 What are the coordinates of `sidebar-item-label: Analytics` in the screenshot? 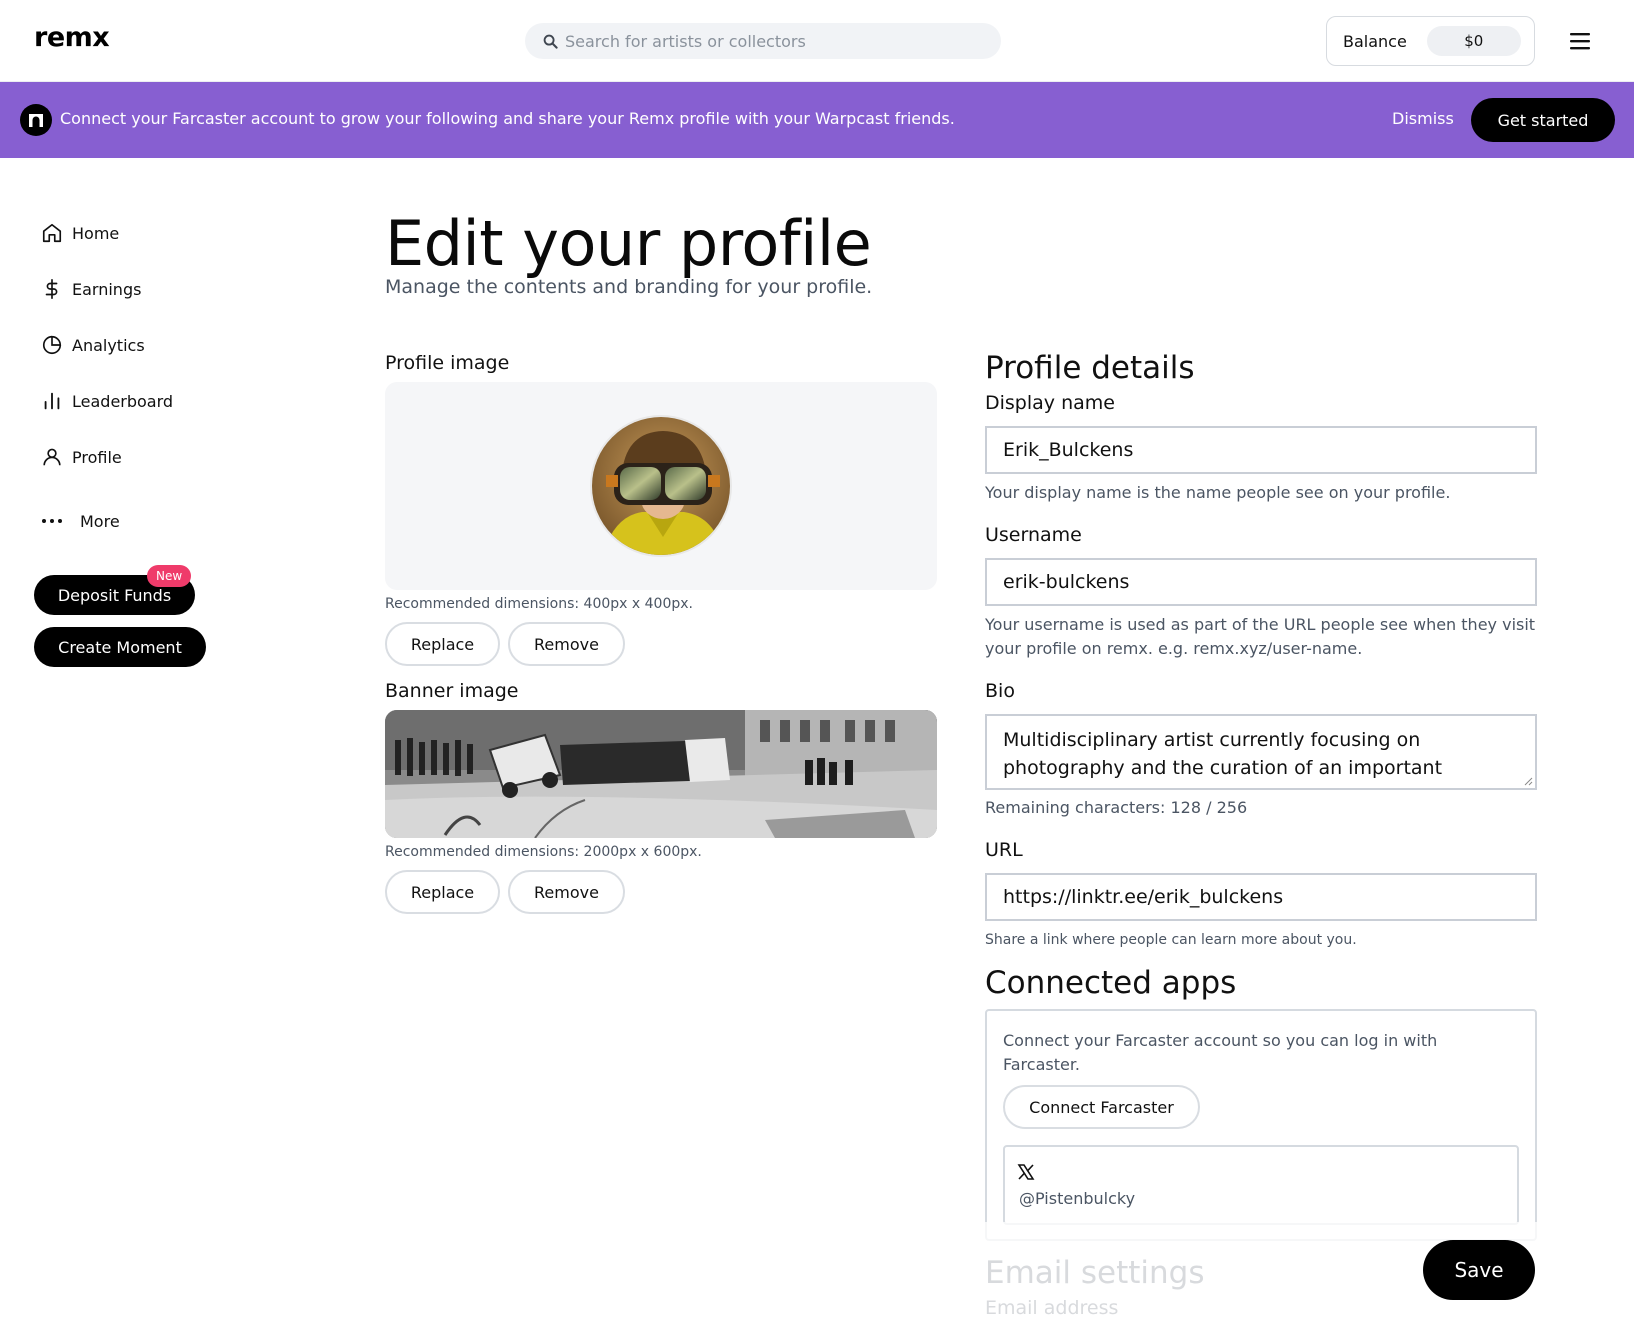 It's located at (108, 345).